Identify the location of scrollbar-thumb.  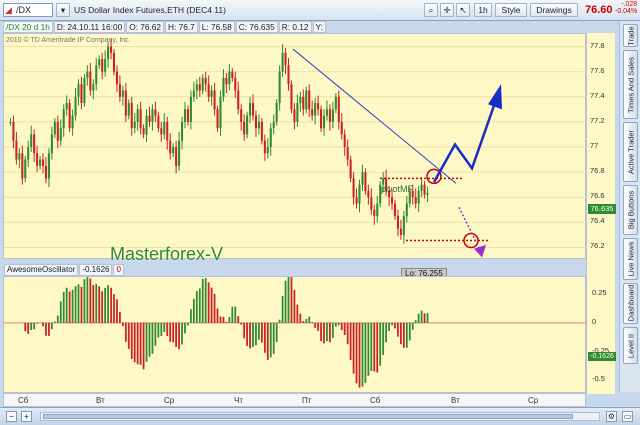
(308, 416).